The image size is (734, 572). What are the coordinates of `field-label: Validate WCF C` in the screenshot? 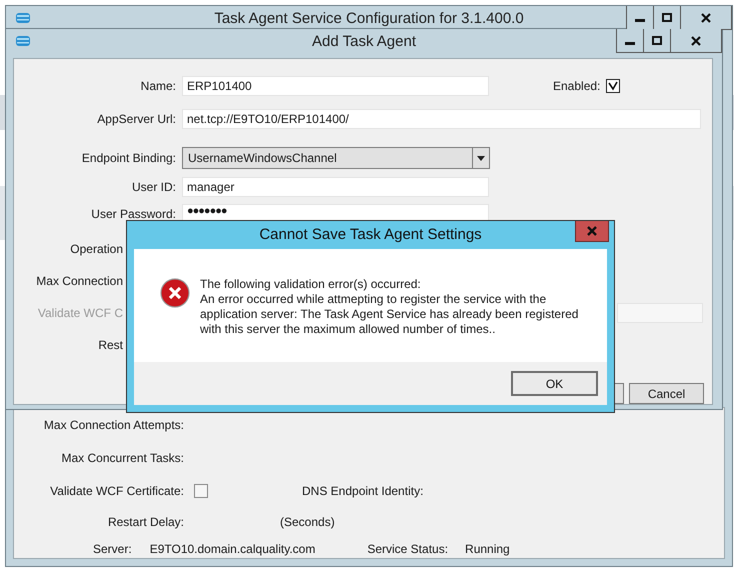 It's located at (80, 313).